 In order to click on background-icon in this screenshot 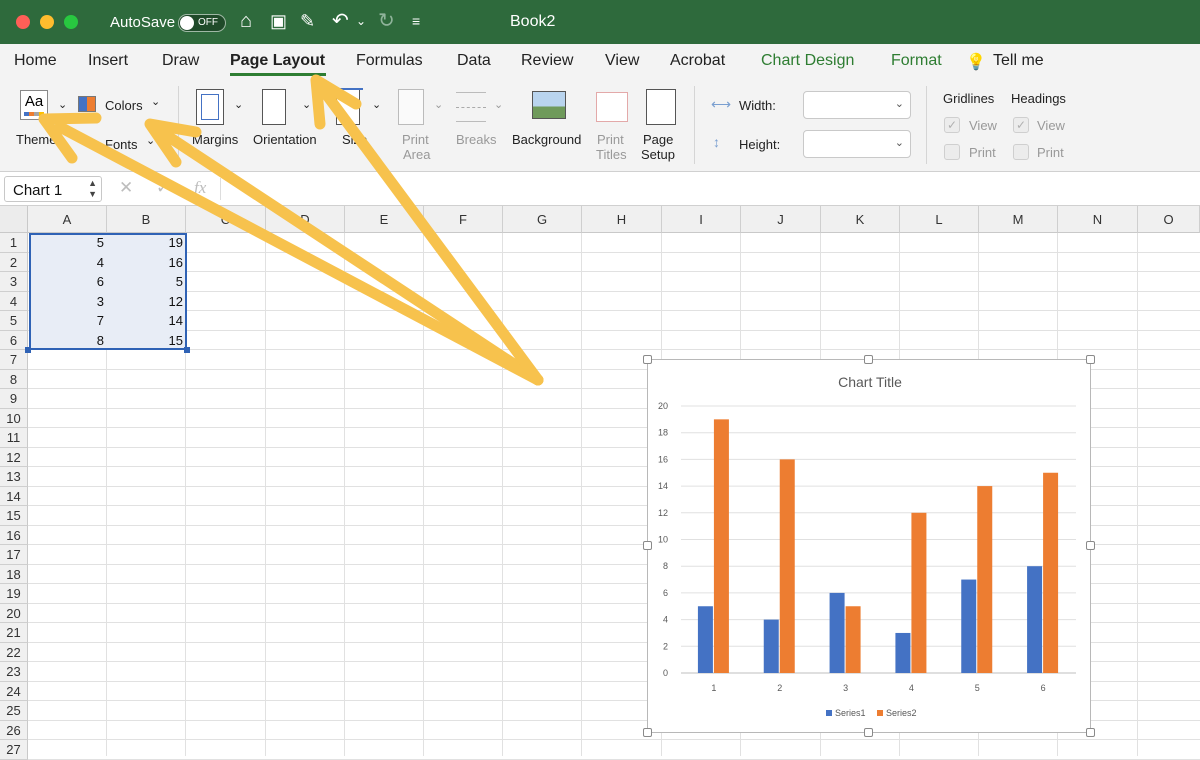, I will do `click(549, 105)`.